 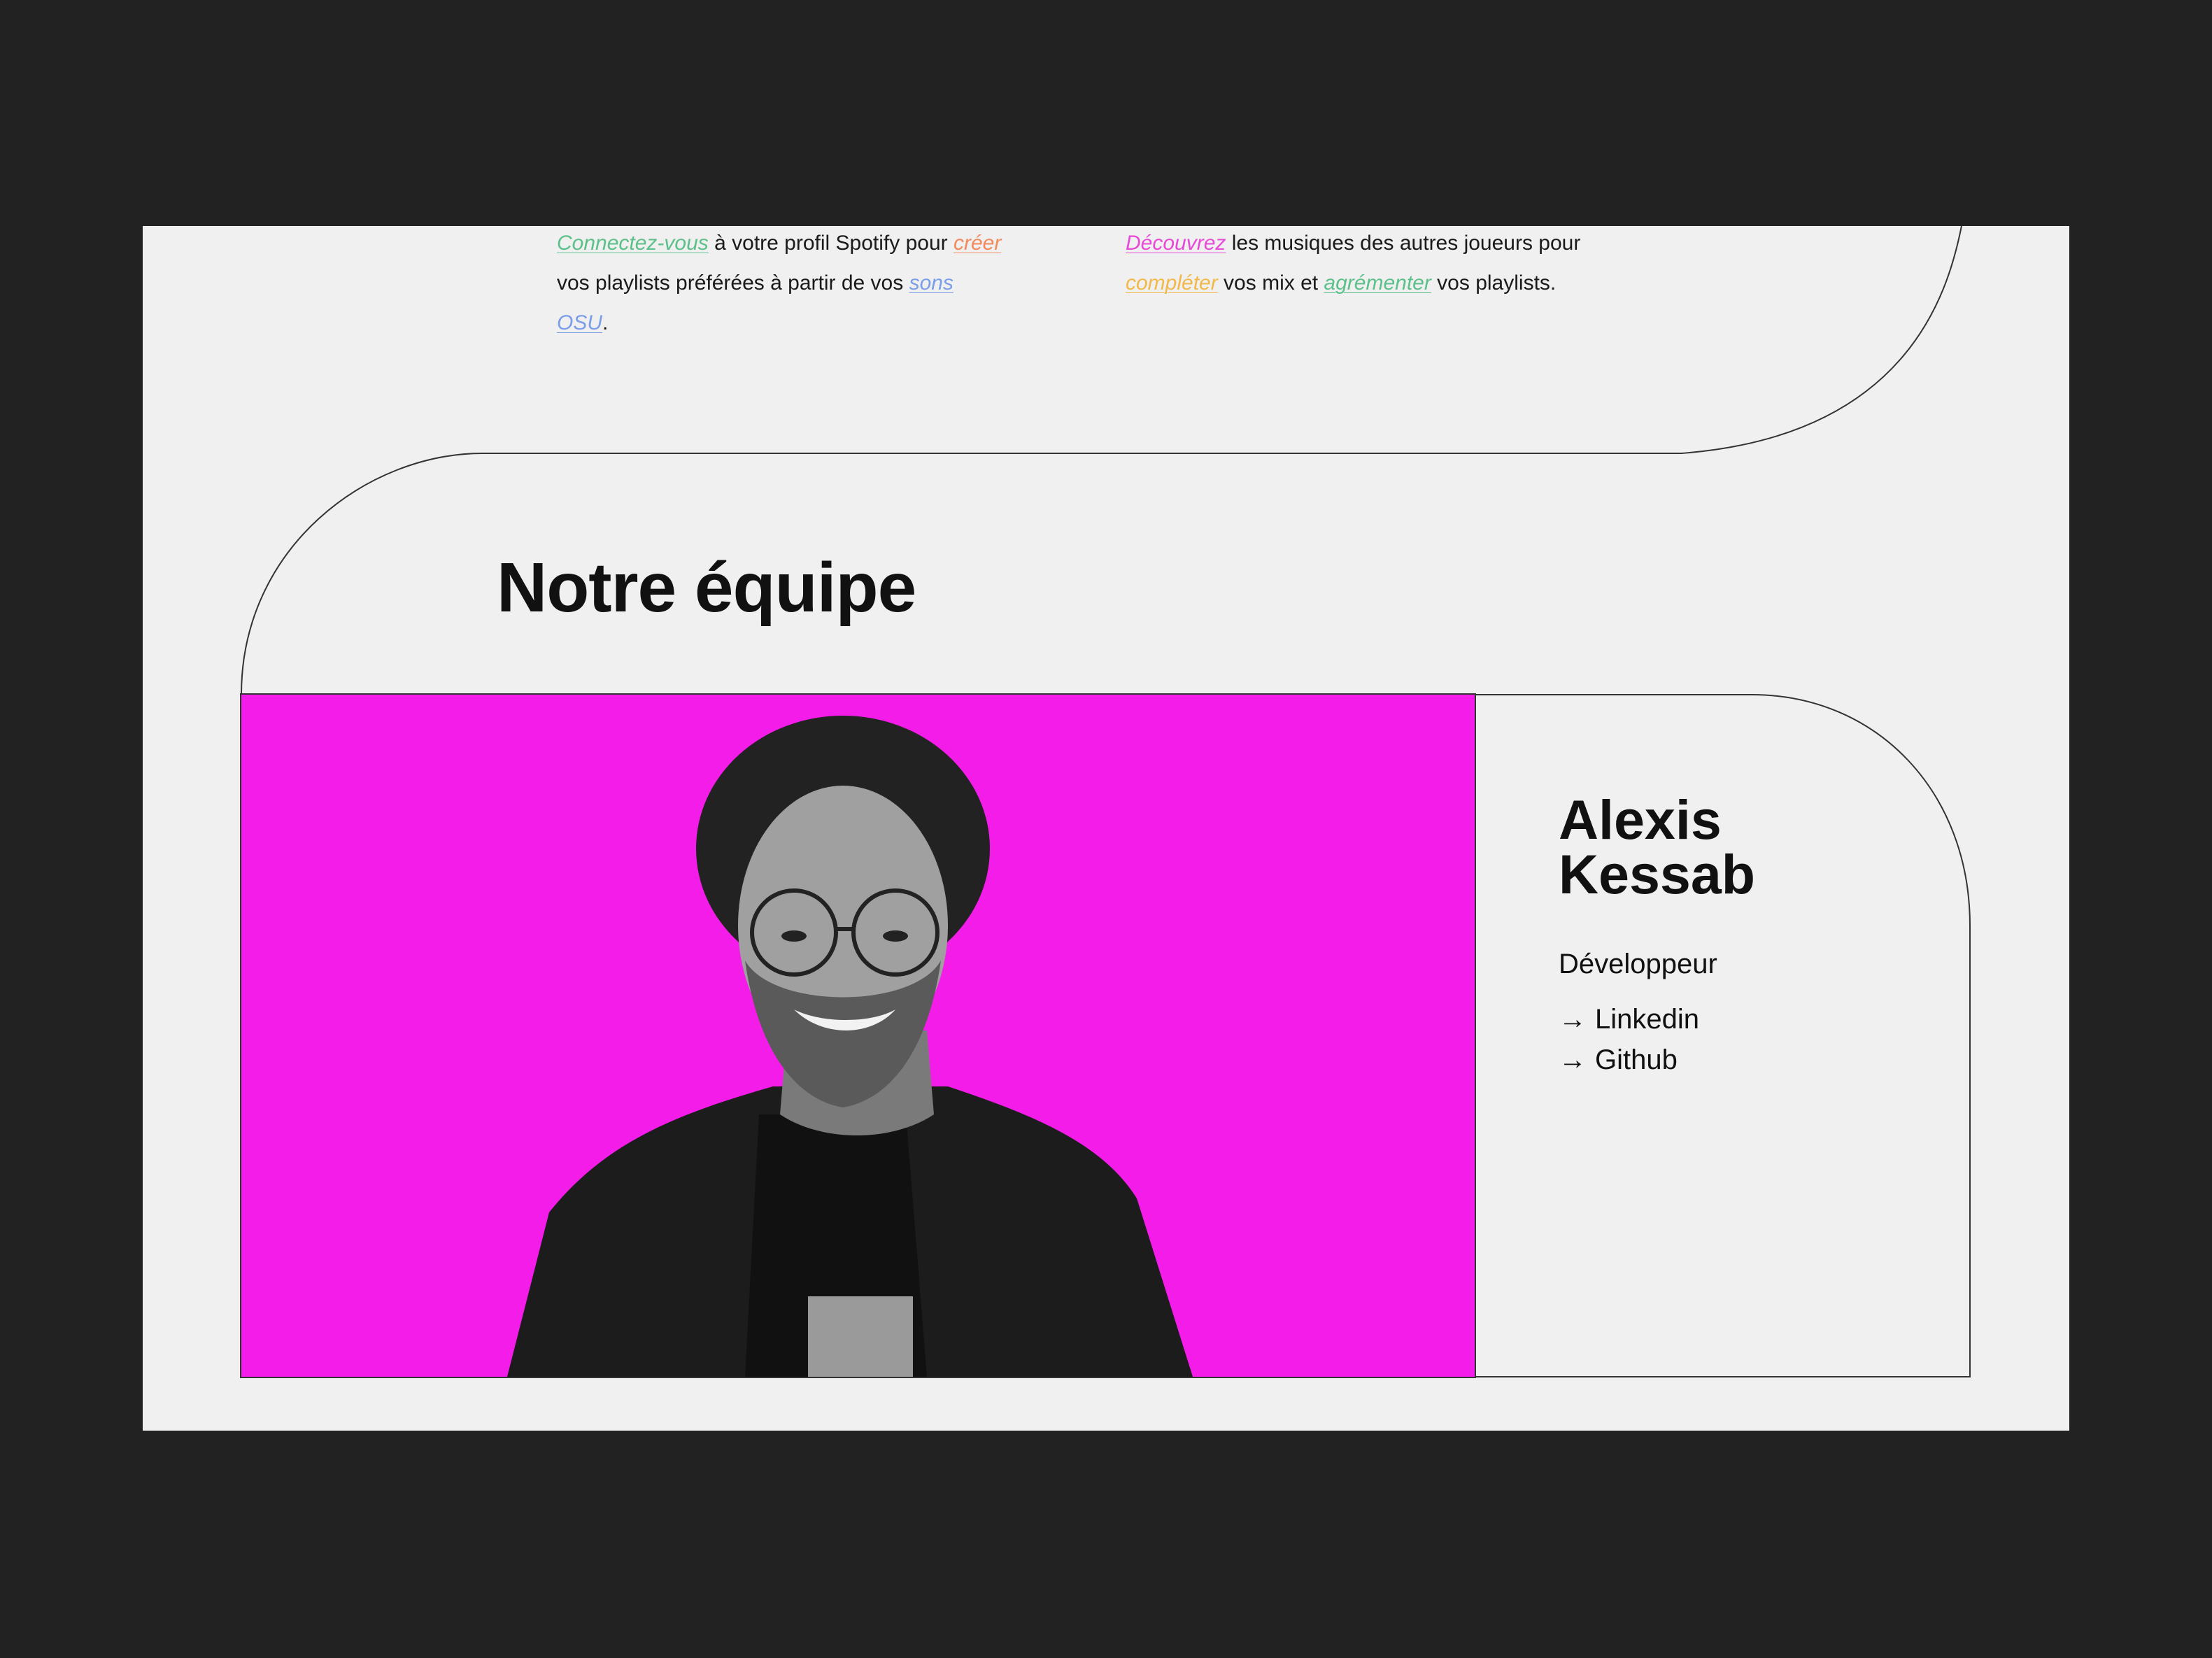 I want to click on connect-link: Connectez-vous, so click(x=633, y=243).